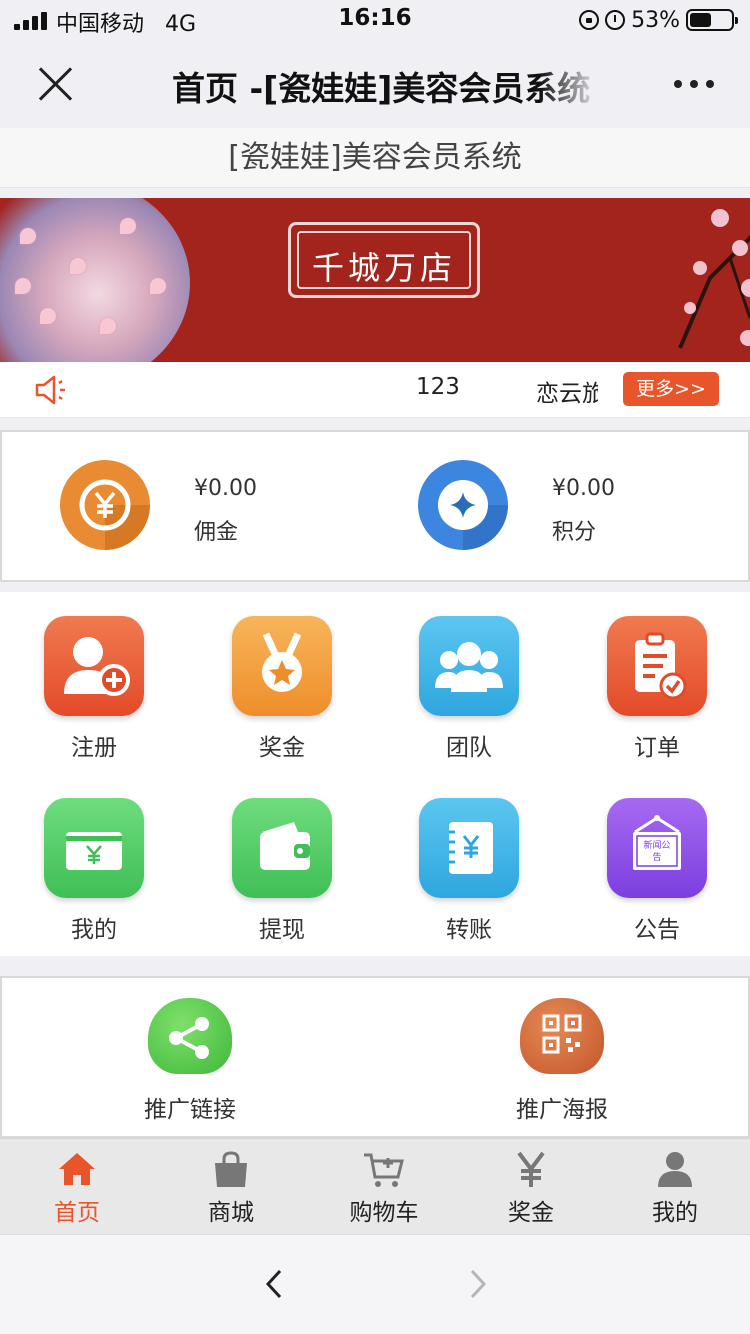 This screenshot has height=1334, width=750. What do you see at coordinates (375, 390) in the screenshot?
I see `notice-bar: 123 恋云旅 更多>>` at bounding box center [375, 390].